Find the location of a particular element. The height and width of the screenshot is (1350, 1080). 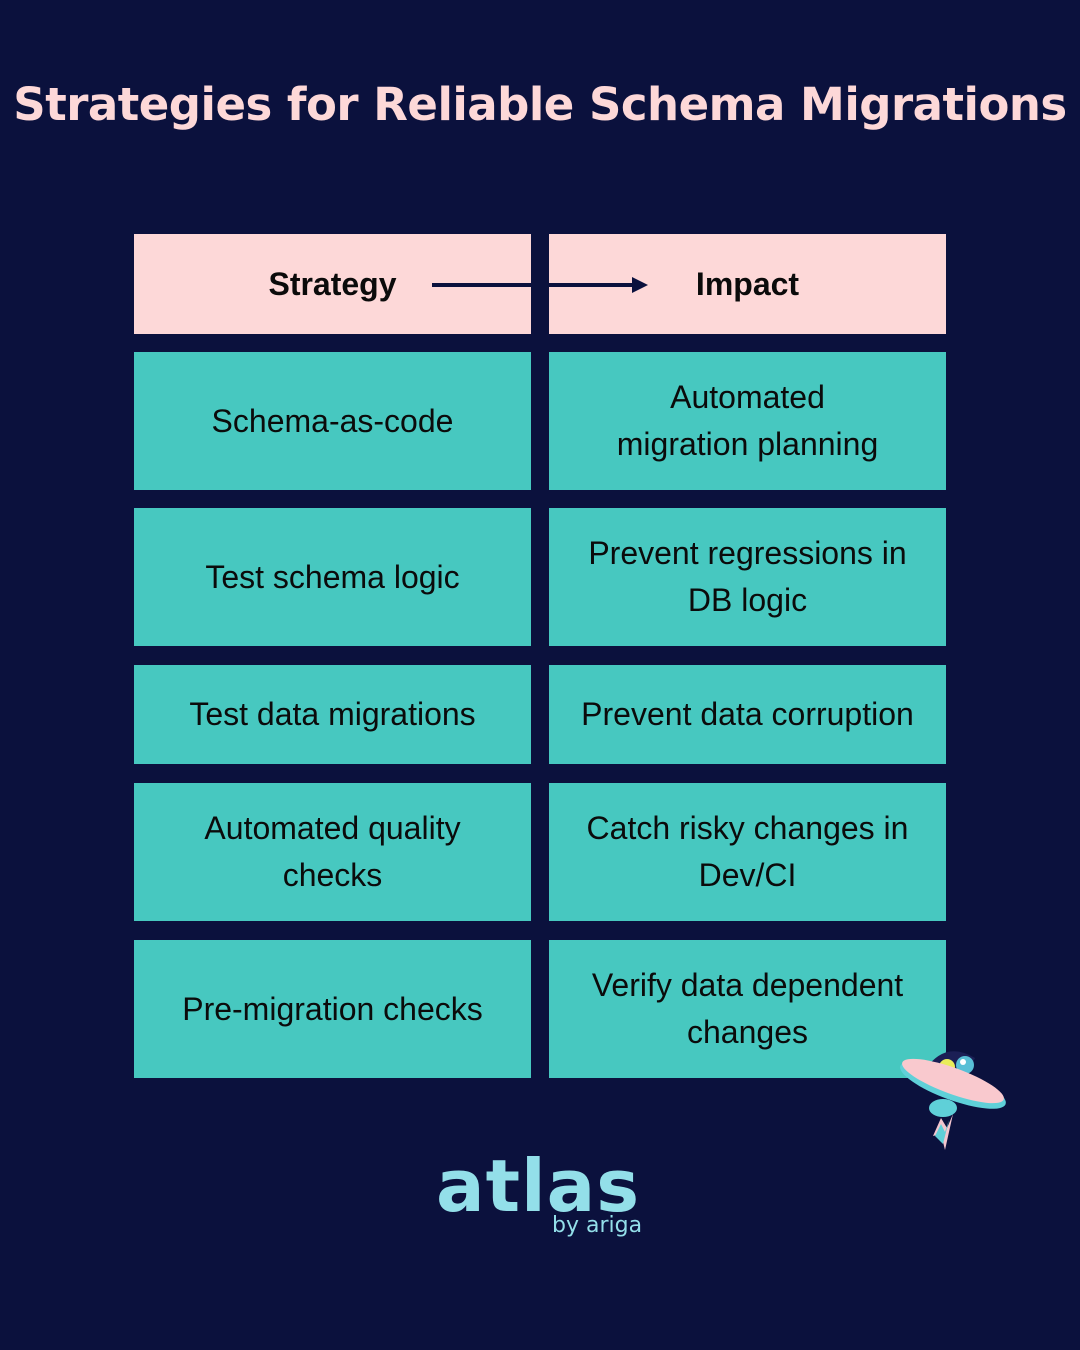

atlas-byline: by ariga is located at coordinates (597, 1225).